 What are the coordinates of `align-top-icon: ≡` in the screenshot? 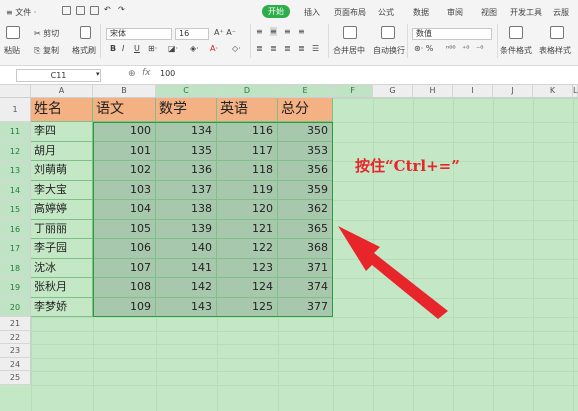 It's located at (259, 31).